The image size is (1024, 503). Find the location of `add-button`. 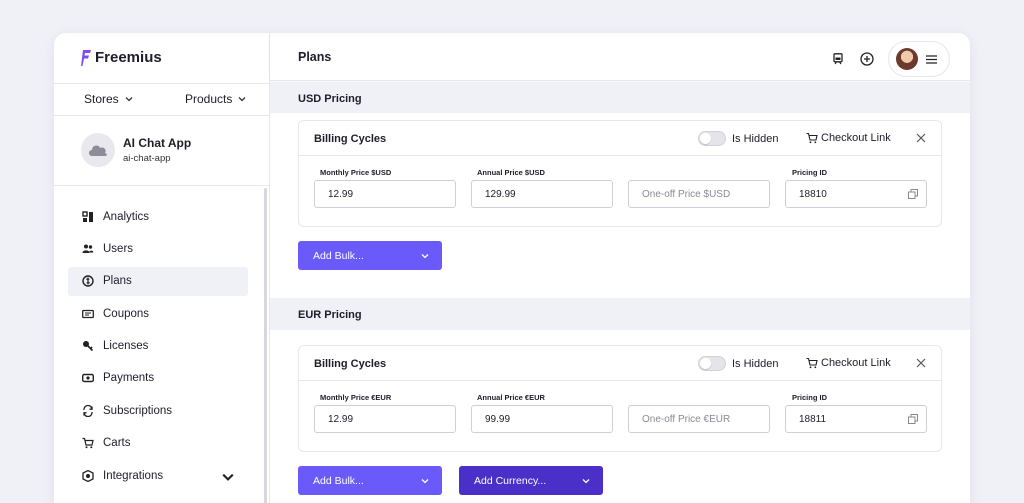

add-button is located at coordinates (867, 59).